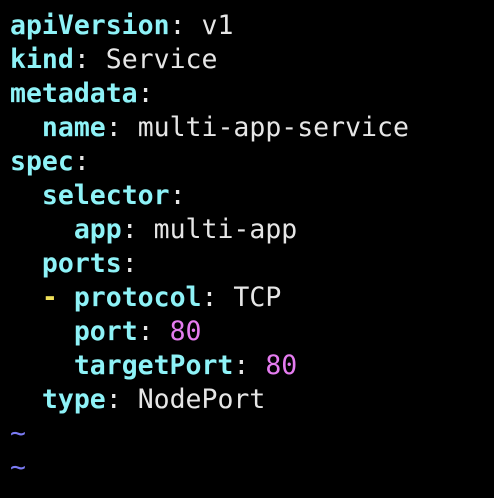 The height and width of the screenshot is (498, 494). What do you see at coordinates (273, 127) in the screenshot?
I see `yaml-value: multi-app-service` at bounding box center [273, 127].